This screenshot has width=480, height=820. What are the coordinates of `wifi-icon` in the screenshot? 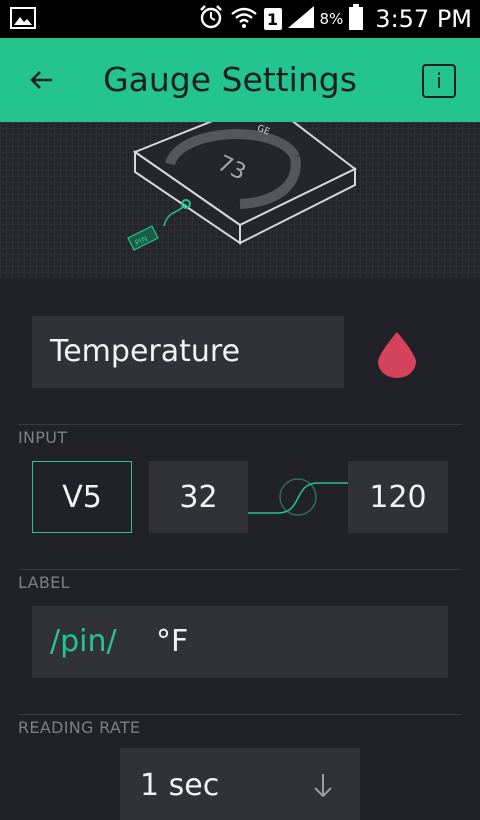 It's located at (244, 19).